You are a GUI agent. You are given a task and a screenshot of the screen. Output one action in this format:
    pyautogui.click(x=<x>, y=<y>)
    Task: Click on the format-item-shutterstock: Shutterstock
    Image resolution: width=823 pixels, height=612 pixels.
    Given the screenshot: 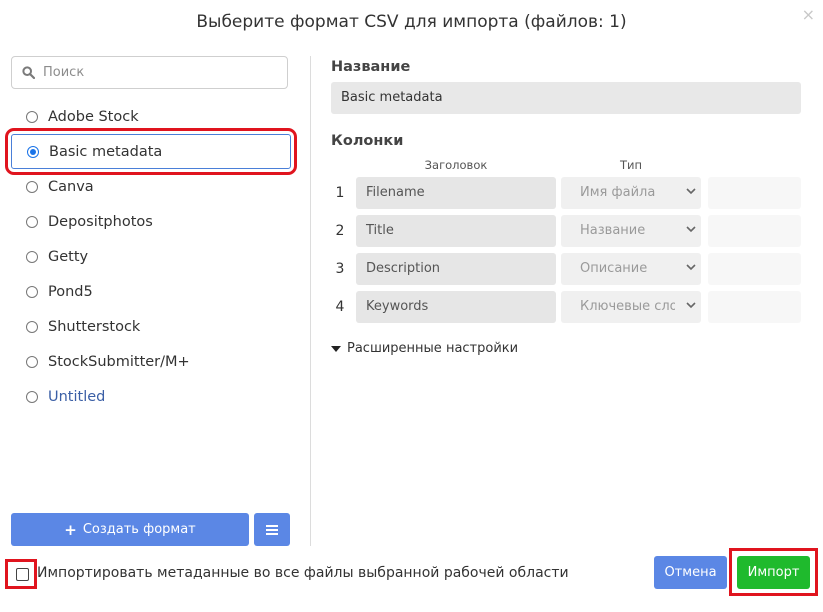 What is the action you would take?
    pyautogui.click(x=151, y=326)
    